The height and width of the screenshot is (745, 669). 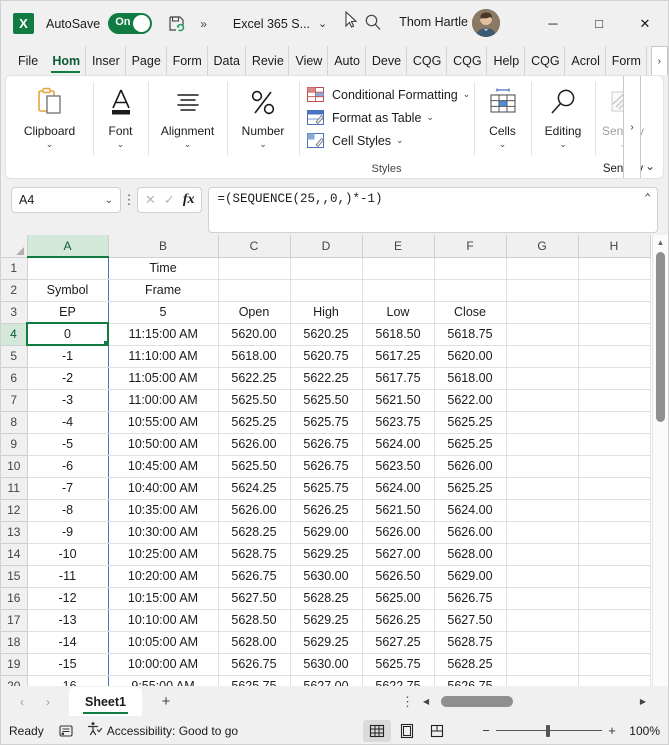 What do you see at coordinates (263, 115) in the screenshot?
I see `number-button: Number ⌄` at bounding box center [263, 115].